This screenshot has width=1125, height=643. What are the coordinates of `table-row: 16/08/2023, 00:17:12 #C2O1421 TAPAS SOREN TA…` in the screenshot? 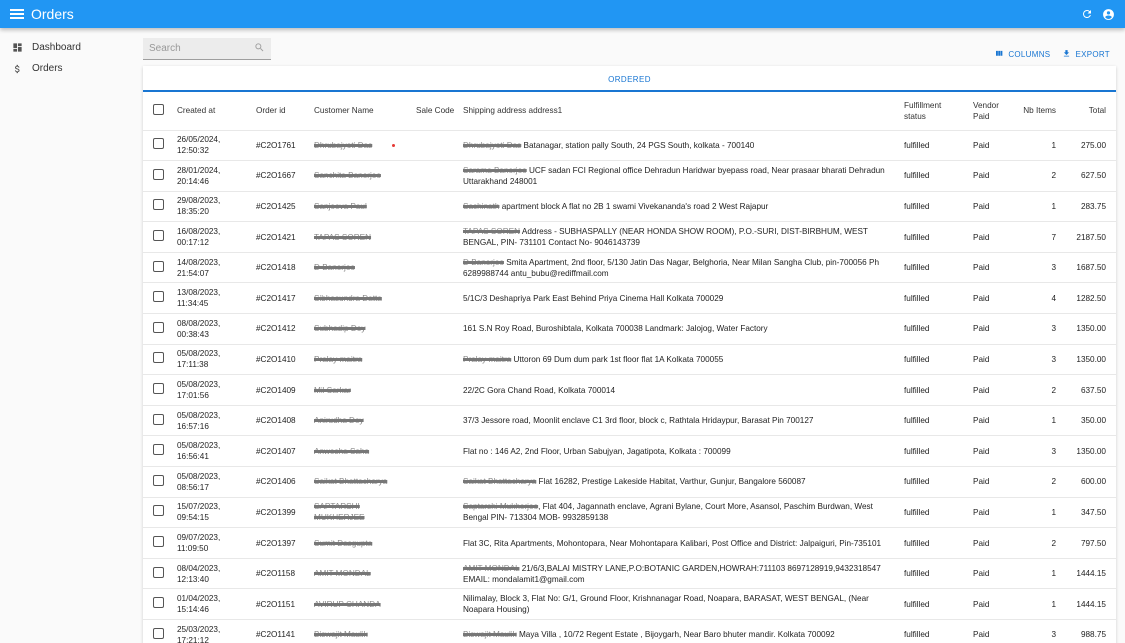 It's located at (629, 237).